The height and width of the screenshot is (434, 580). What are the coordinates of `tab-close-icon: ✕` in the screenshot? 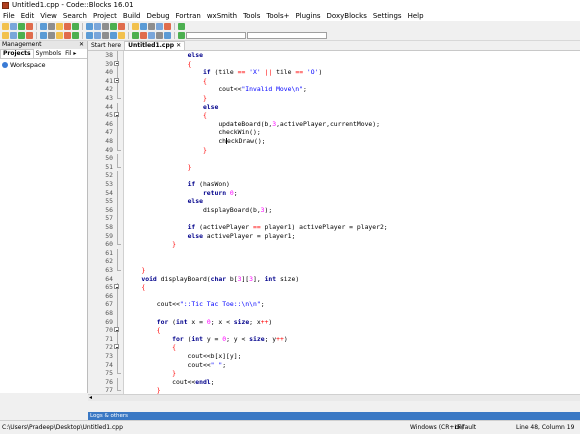 It's located at (178, 45).